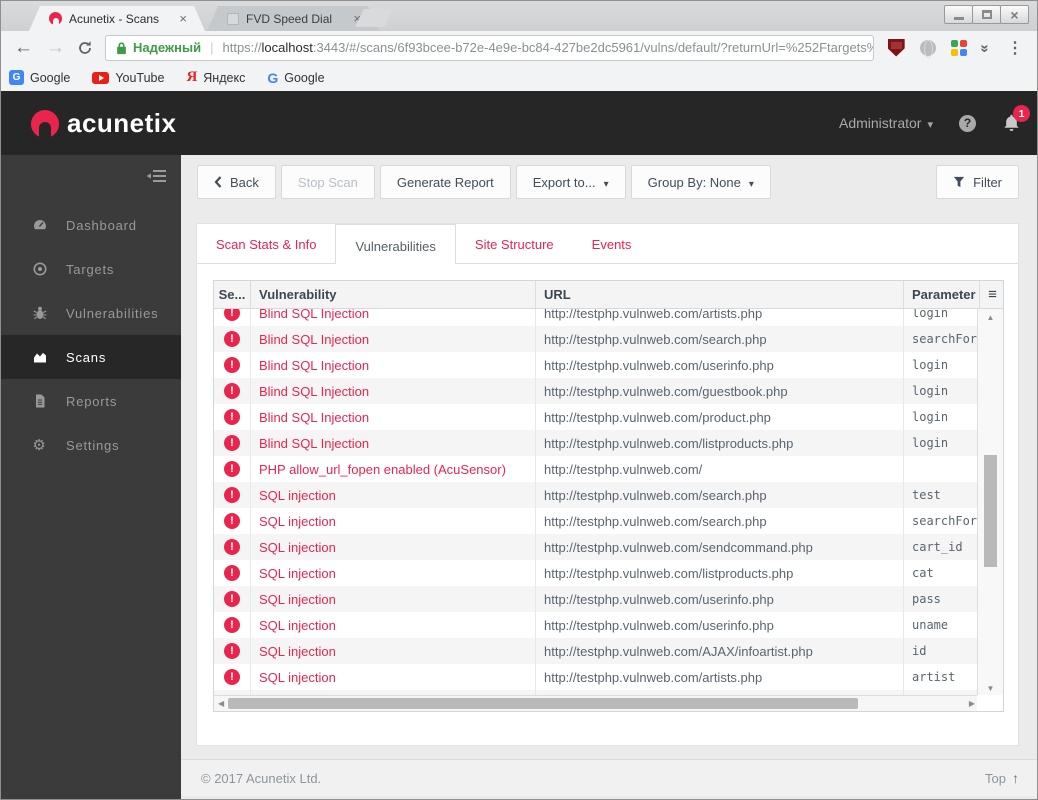 This screenshot has width=1038, height=800. I want to click on tab-events: Events, so click(612, 245).